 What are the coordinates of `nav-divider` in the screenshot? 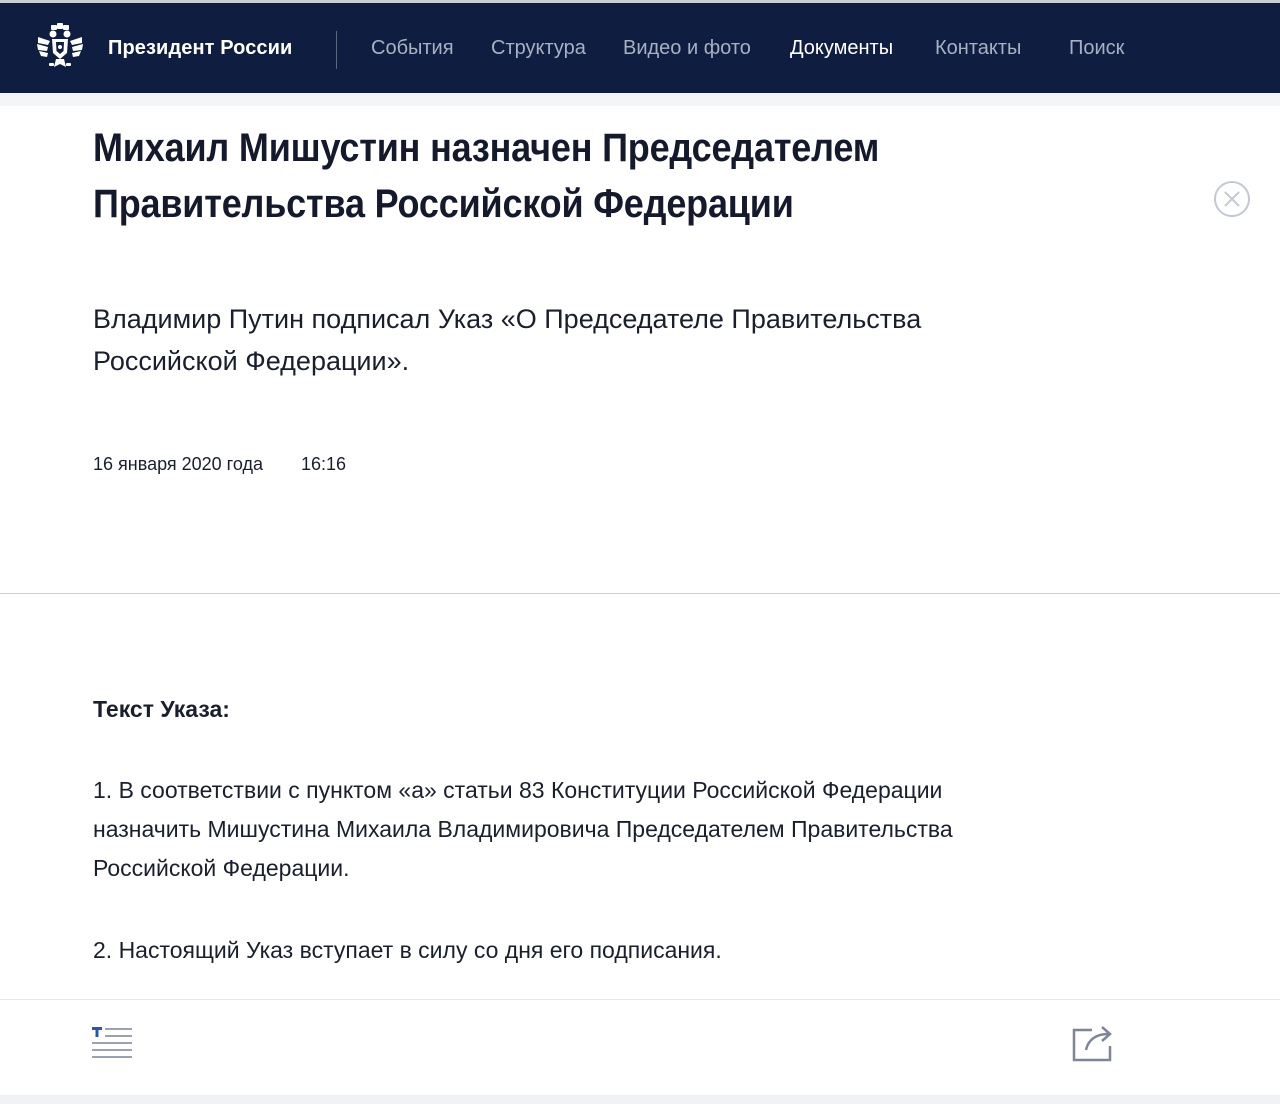 It's located at (336, 50).